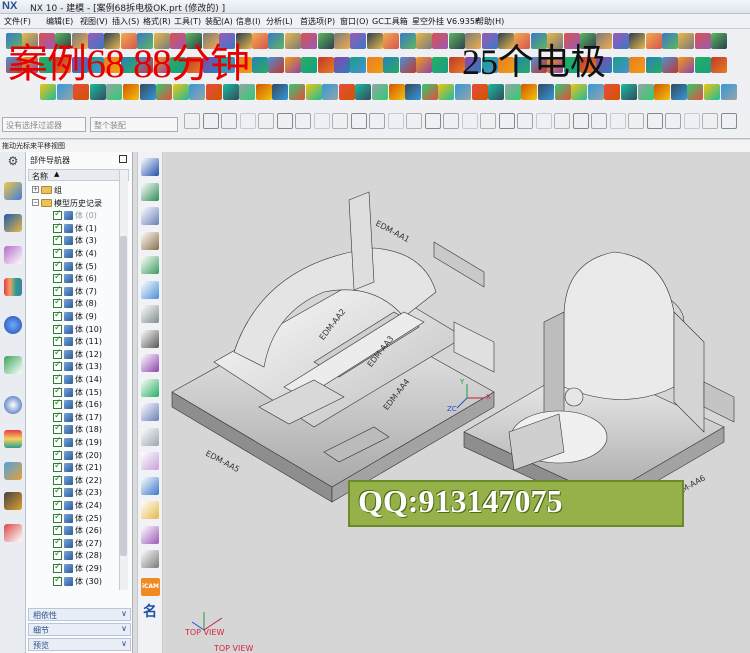 The width and height of the screenshot is (750, 653). Describe the element at coordinates (150, 587) in the screenshot. I see `icam-button: iCAM` at that location.